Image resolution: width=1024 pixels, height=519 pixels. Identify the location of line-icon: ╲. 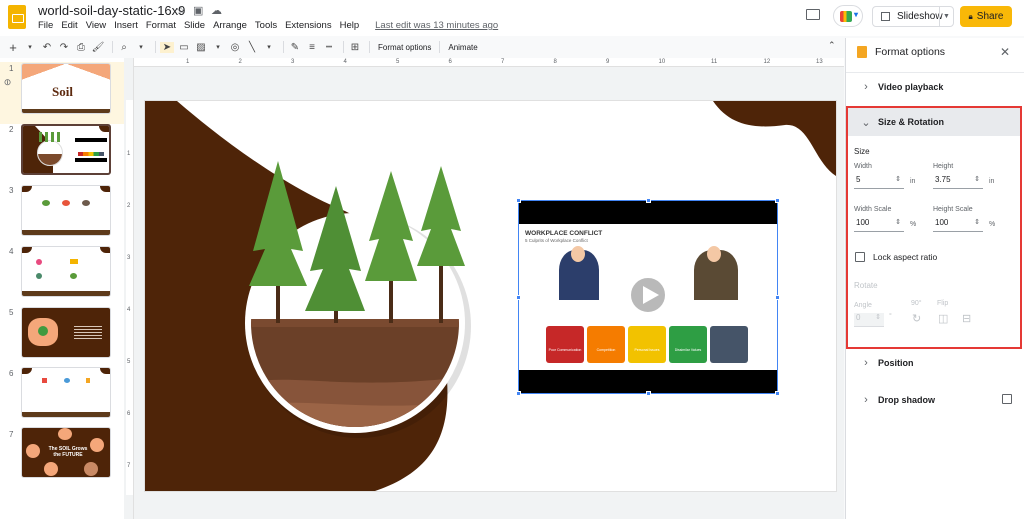
(252, 47).